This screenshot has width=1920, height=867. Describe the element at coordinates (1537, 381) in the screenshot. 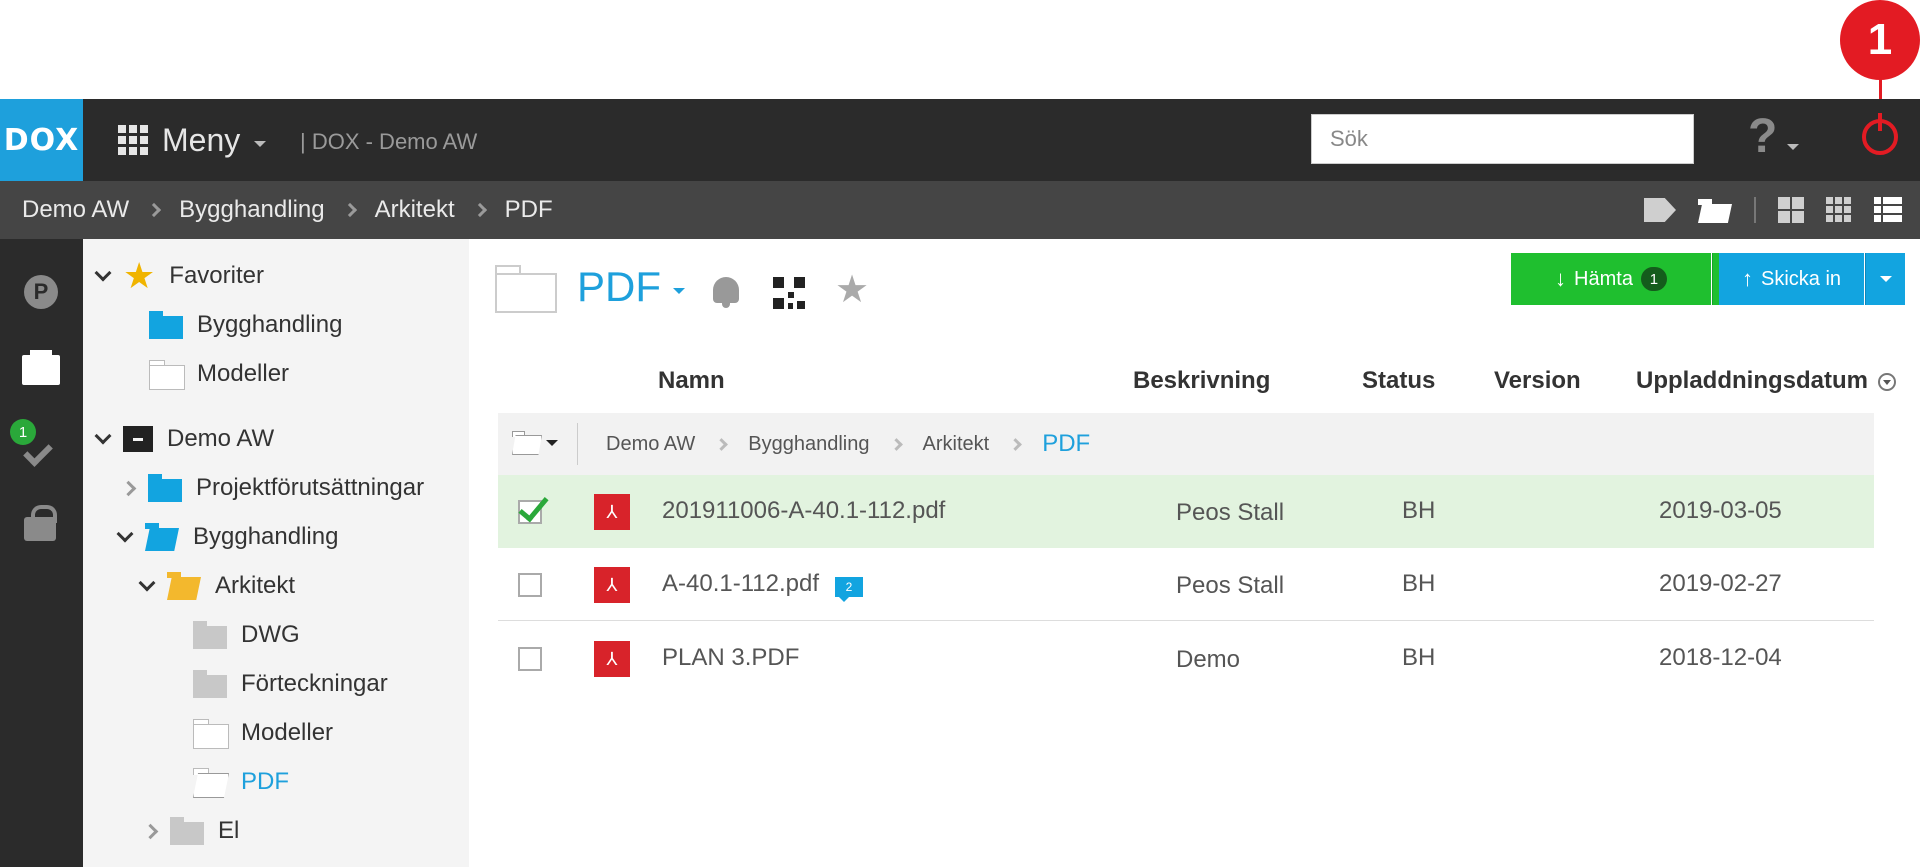

I see `column-header-version: Version` at that location.